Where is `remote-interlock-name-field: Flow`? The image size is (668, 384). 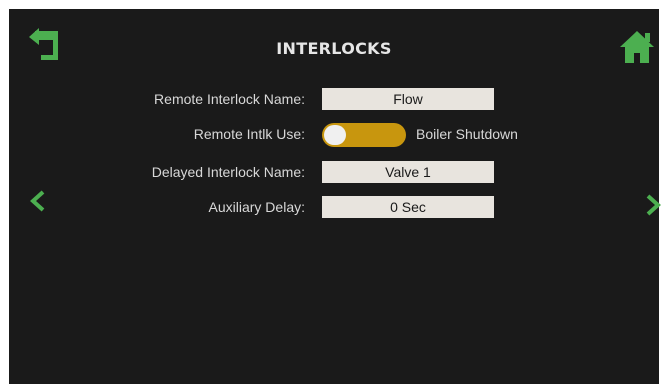 remote-interlock-name-field: Flow is located at coordinates (408, 99).